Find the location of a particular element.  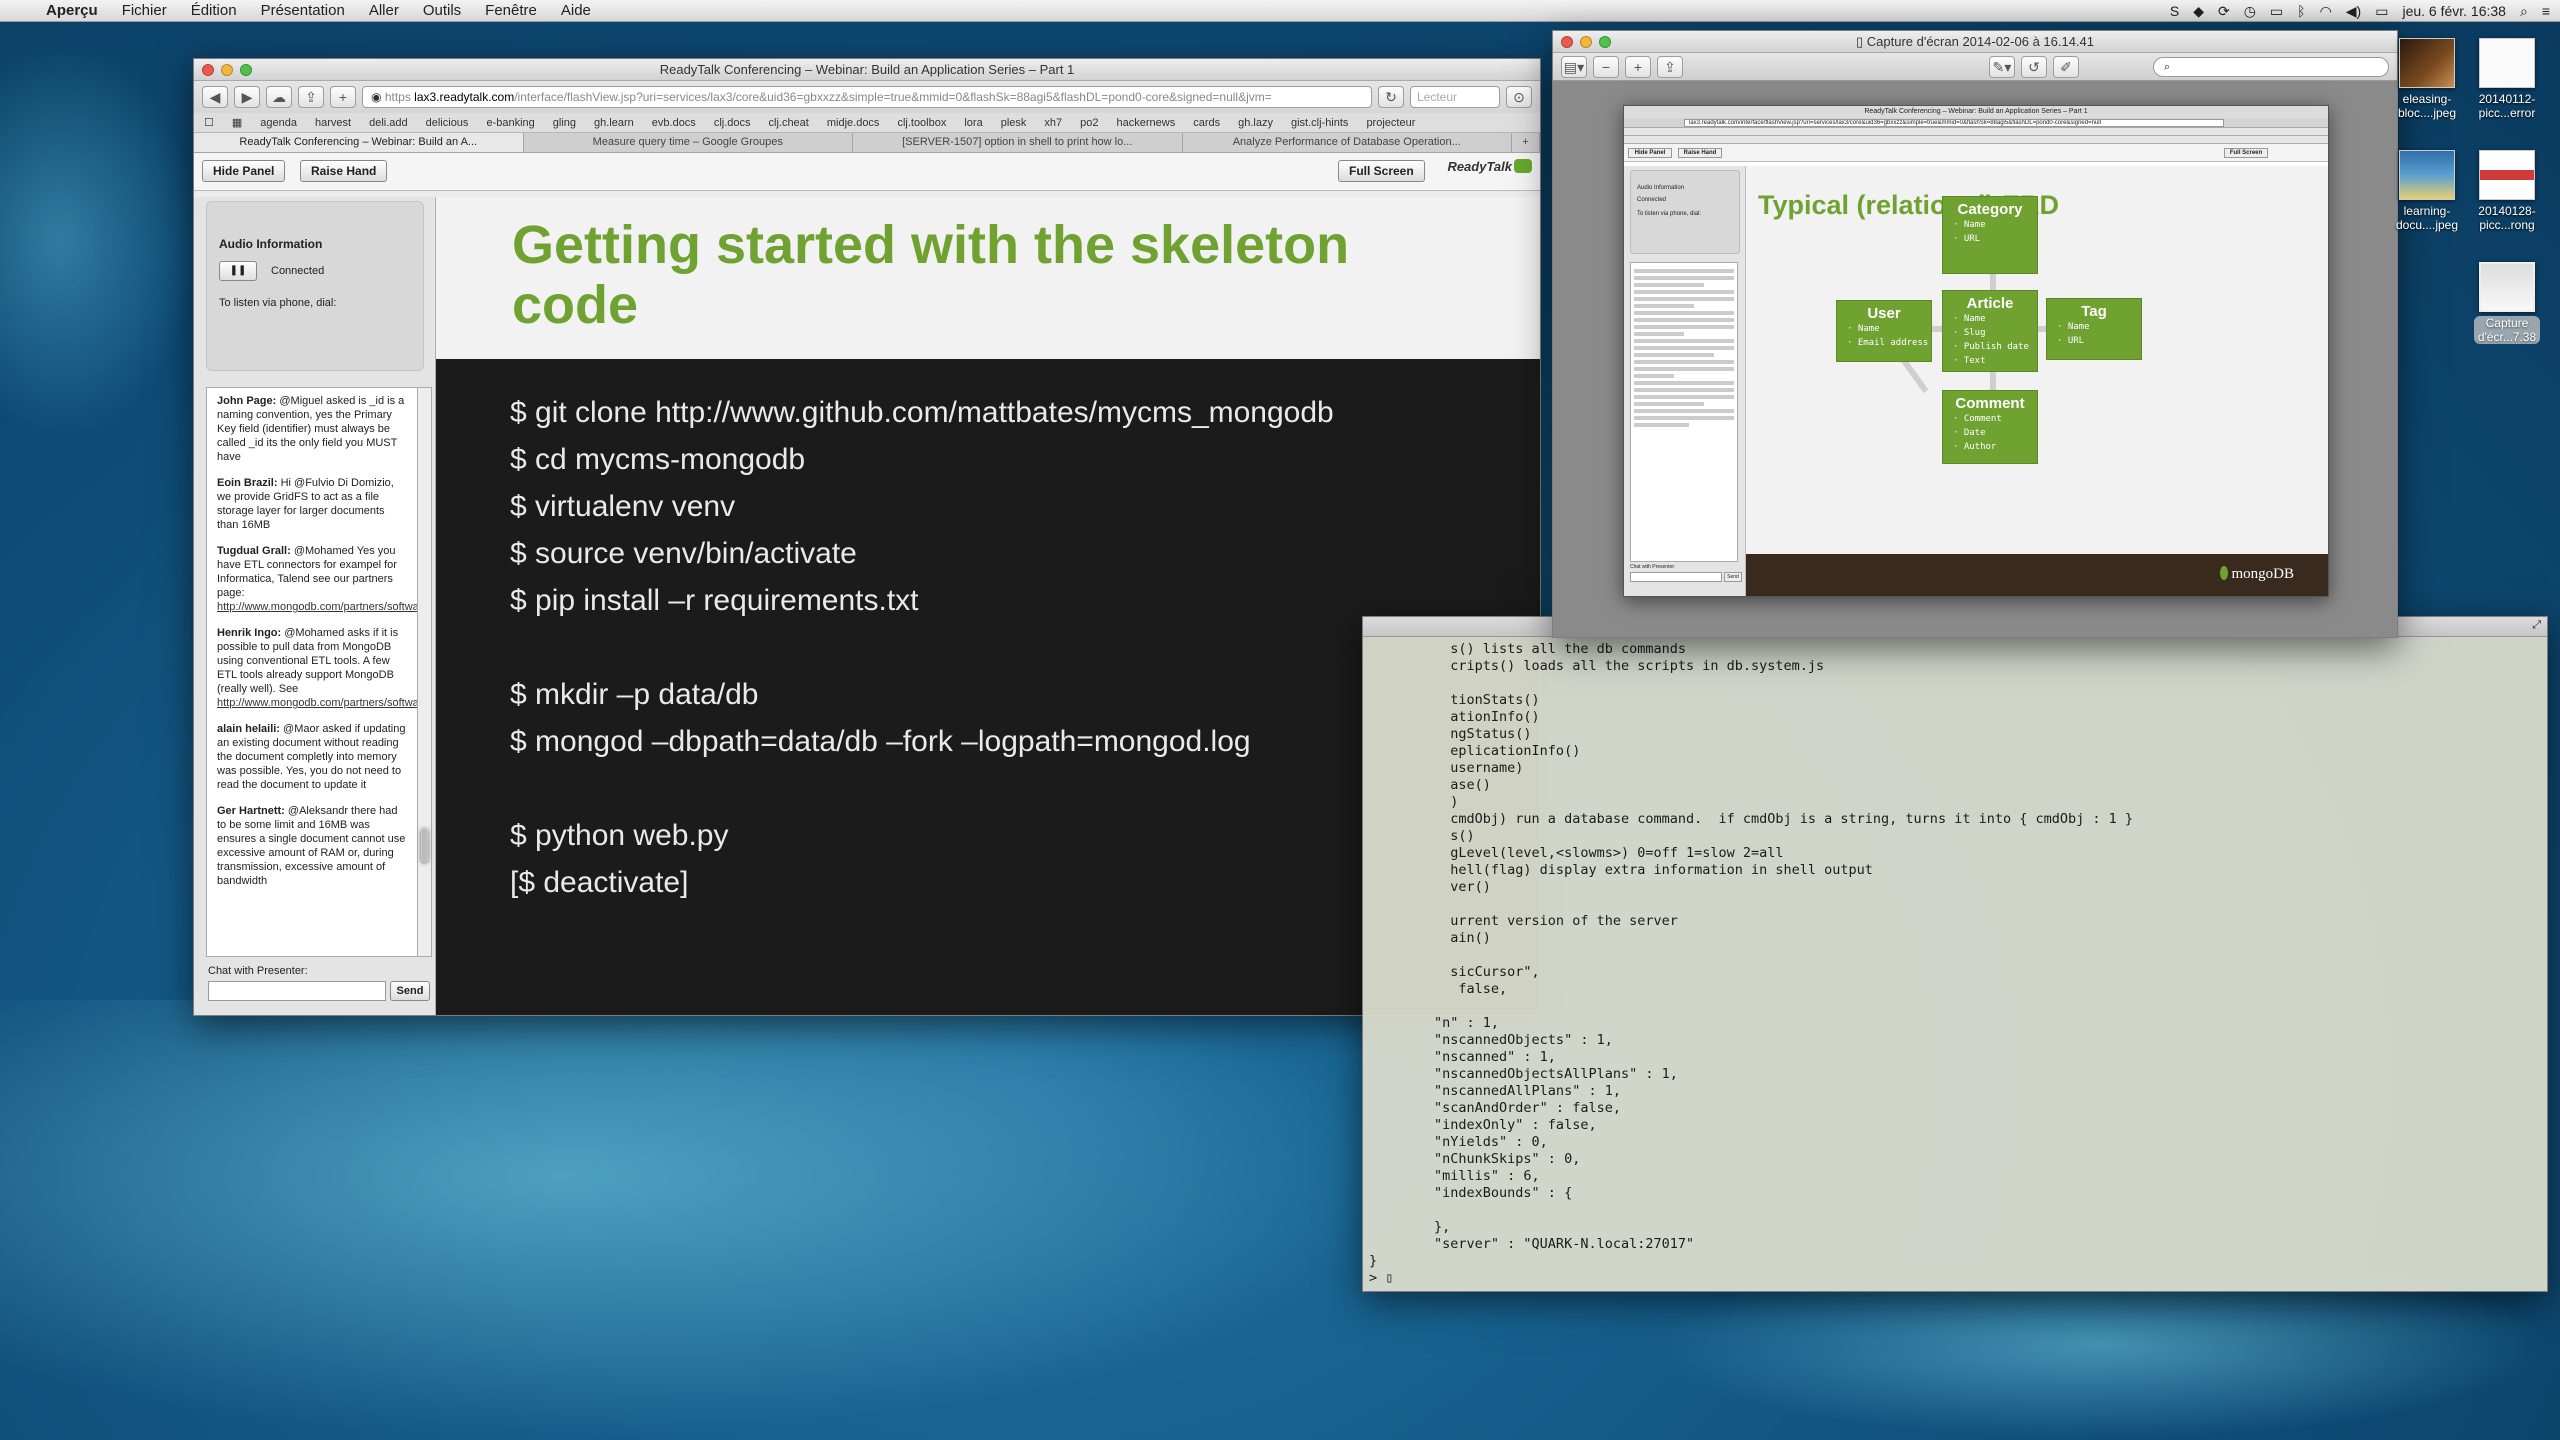

icloud-tabs-icon: ☁ is located at coordinates (279, 97).